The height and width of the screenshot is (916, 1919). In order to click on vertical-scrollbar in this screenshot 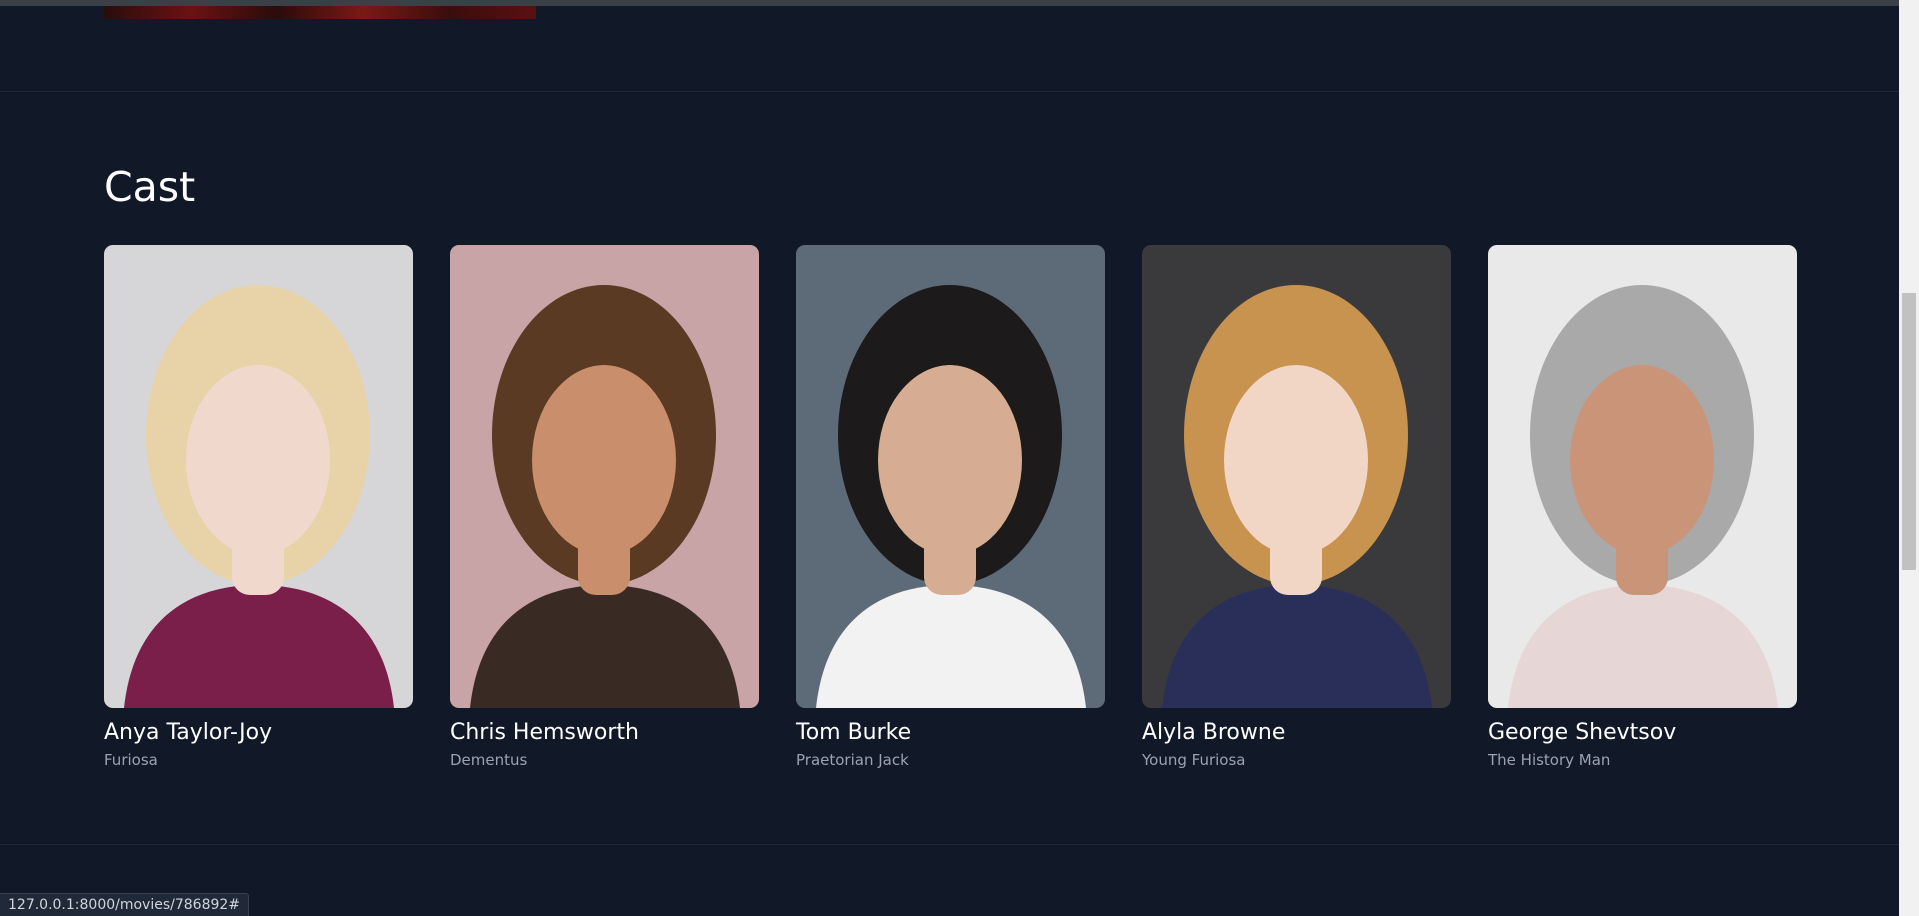, I will do `click(1909, 458)`.